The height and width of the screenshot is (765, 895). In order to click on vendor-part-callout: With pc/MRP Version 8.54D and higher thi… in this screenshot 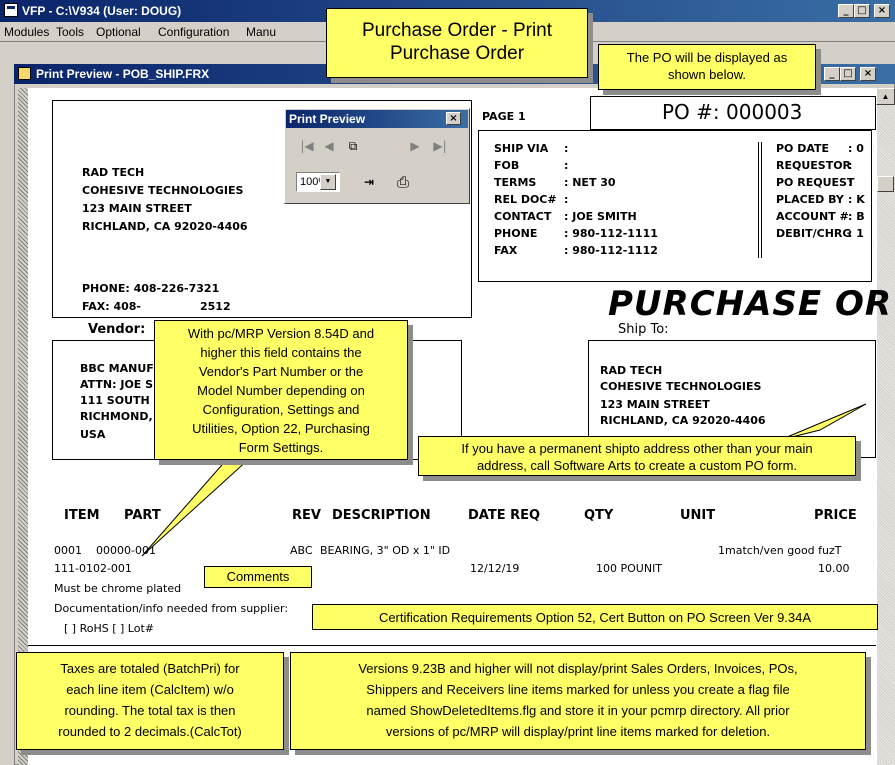, I will do `click(281, 390)`.